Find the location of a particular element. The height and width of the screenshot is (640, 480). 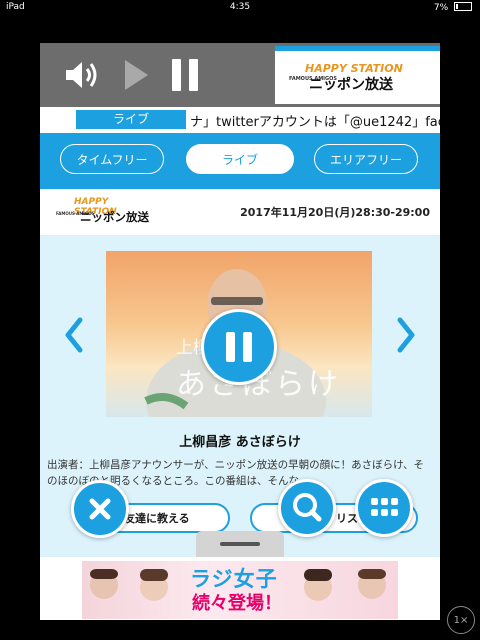

search-button is located at coordinates (307, 508).